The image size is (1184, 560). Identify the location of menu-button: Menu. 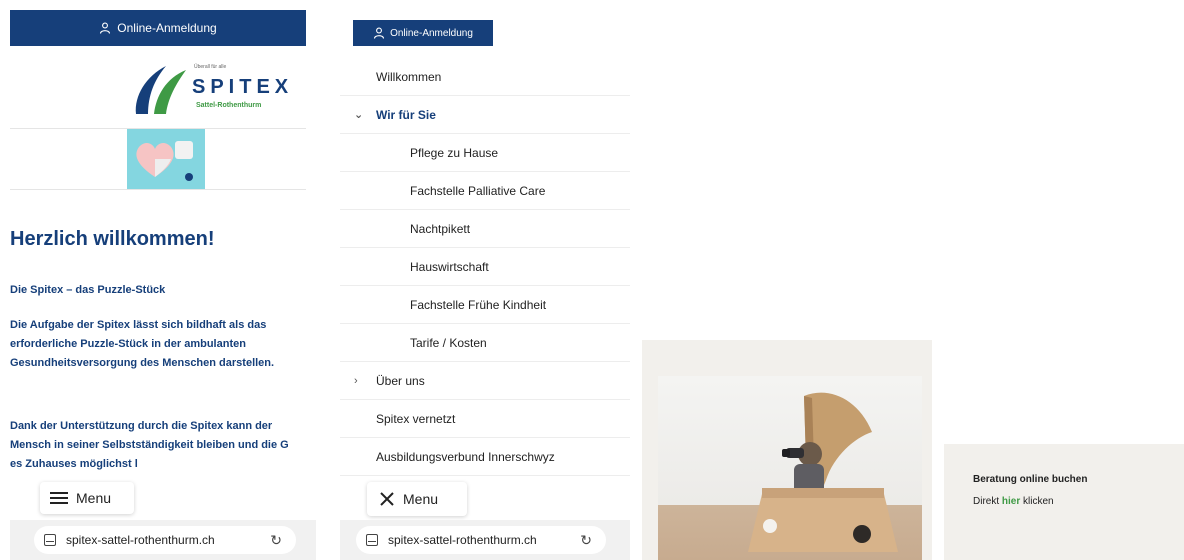
(87, 498).